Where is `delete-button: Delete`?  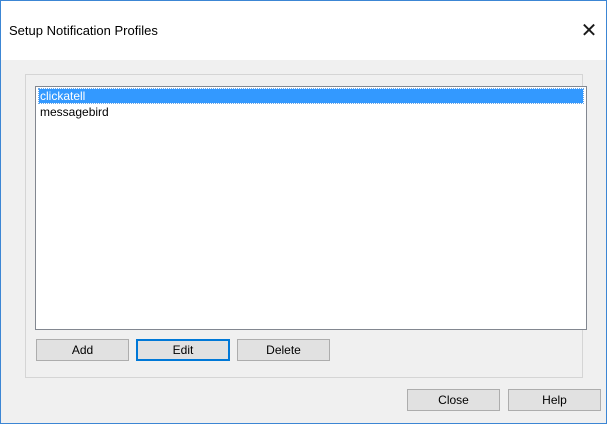
delete-button: Delete is located at coordinates (283, 350).